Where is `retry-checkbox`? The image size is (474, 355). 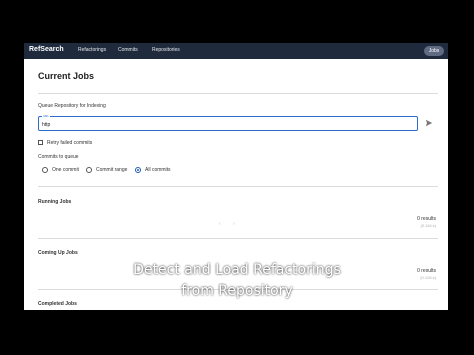 retry-checkbox is located at coordinates (40, 142).